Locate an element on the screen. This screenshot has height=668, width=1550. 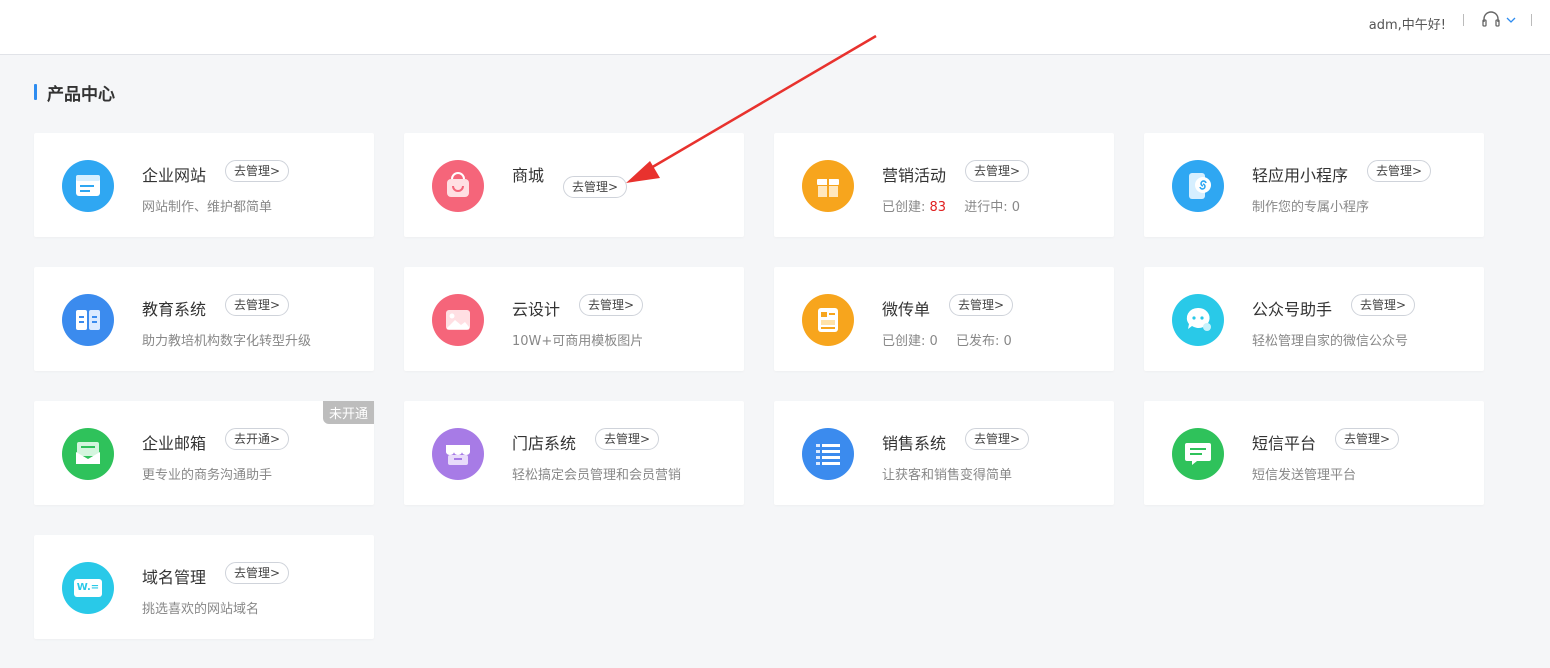
shopping-bag-icon is located at coordinates (458, 186).